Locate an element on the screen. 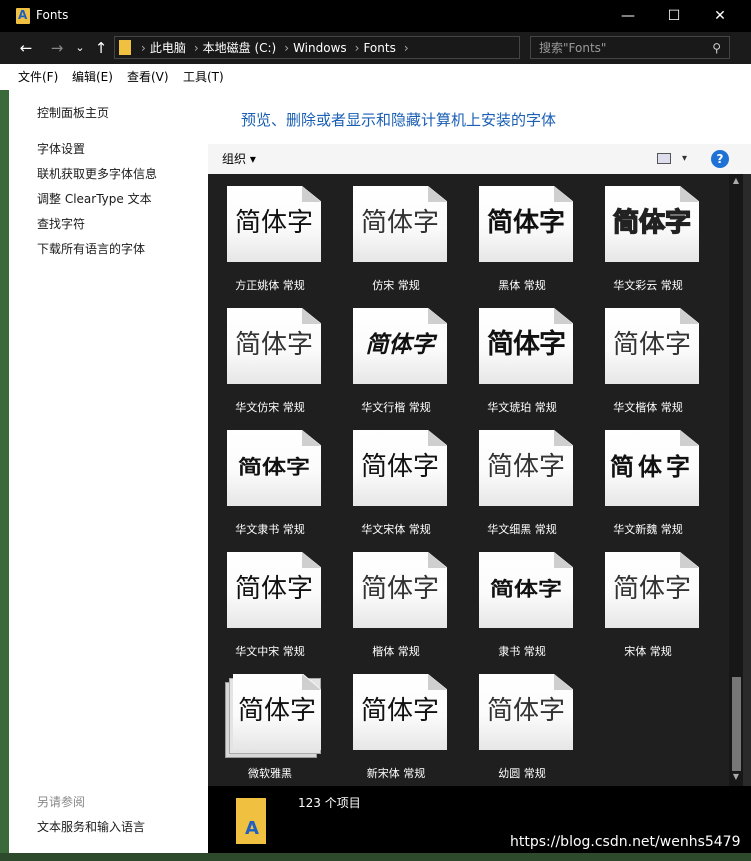 Image resolution: width=751 pixels, height=861 pixels. content-header: 预览、删除或者显示和隐藏计算机上安装的字体 is located at coordinates (479, 117).